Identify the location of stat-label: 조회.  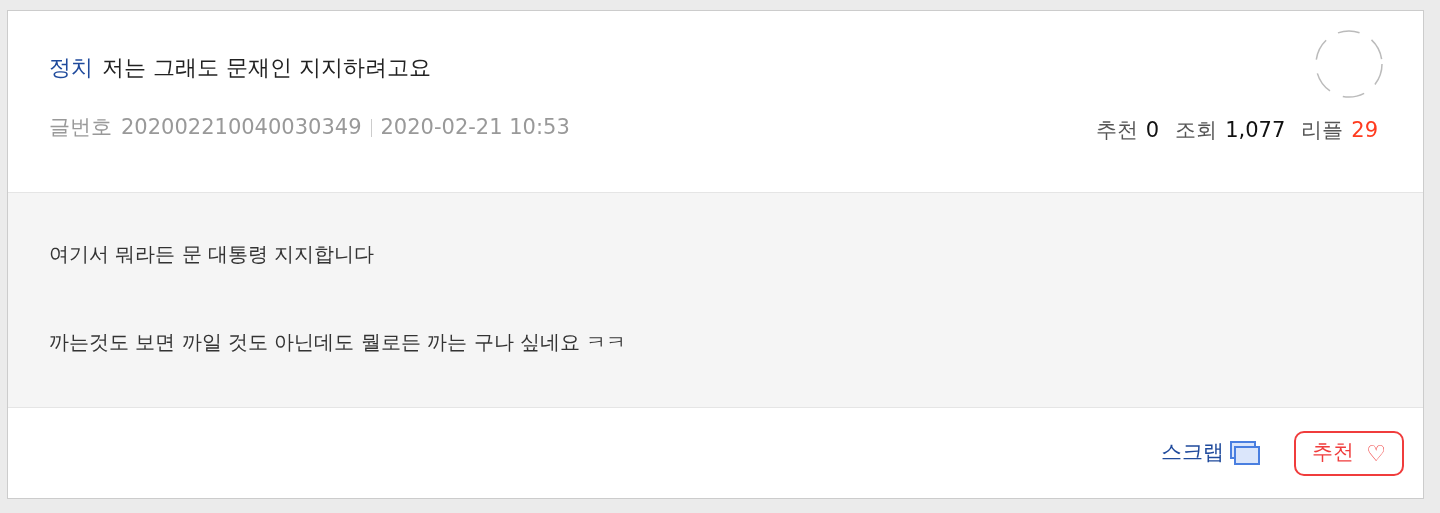
(1196, 130).